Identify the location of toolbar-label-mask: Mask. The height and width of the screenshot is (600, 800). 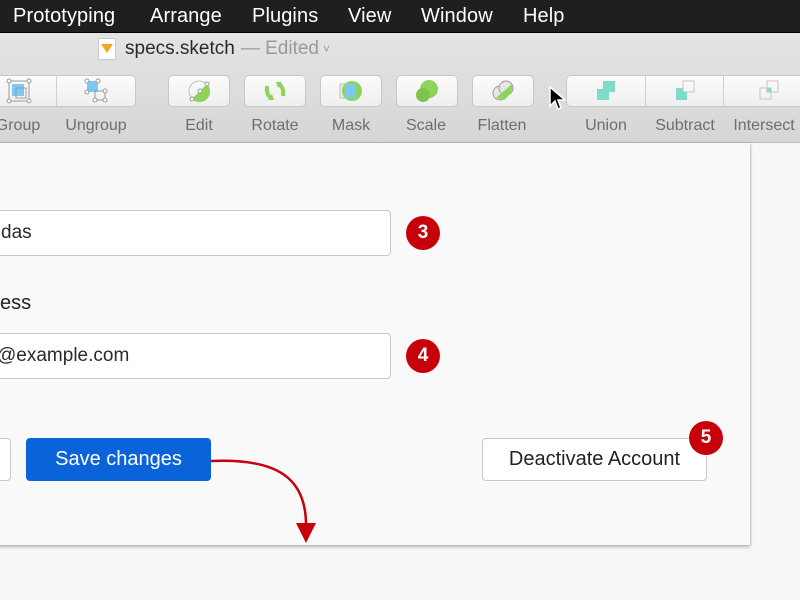
(351, 125).